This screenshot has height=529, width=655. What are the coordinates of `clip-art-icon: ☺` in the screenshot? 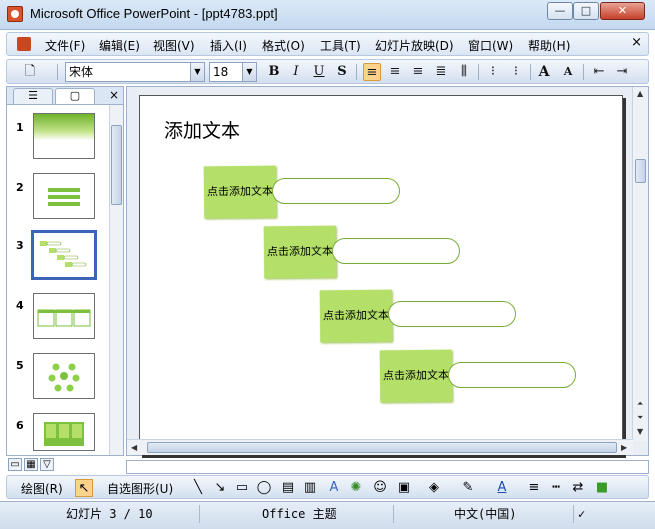 It's located at (380, 488).